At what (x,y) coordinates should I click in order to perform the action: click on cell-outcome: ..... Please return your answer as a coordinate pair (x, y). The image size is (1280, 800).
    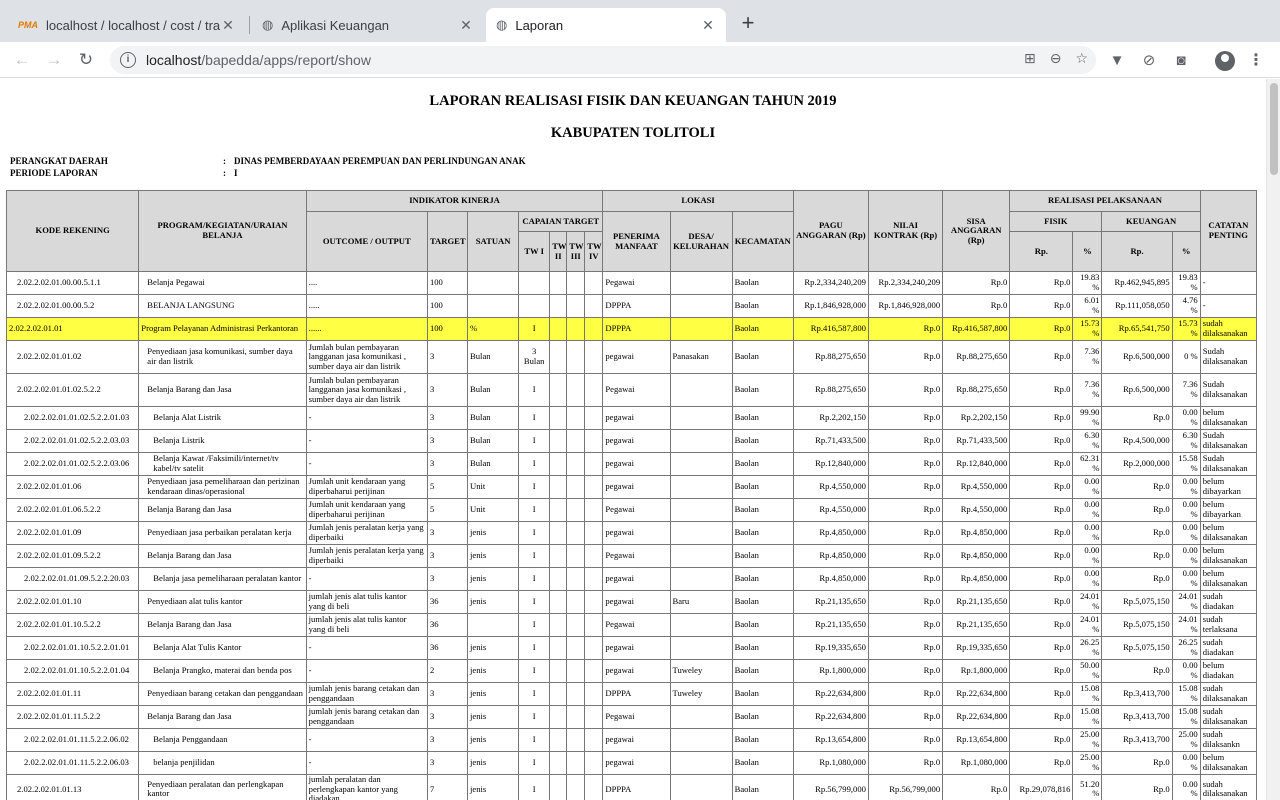
    Looking at the image, I should click on (366, 283).